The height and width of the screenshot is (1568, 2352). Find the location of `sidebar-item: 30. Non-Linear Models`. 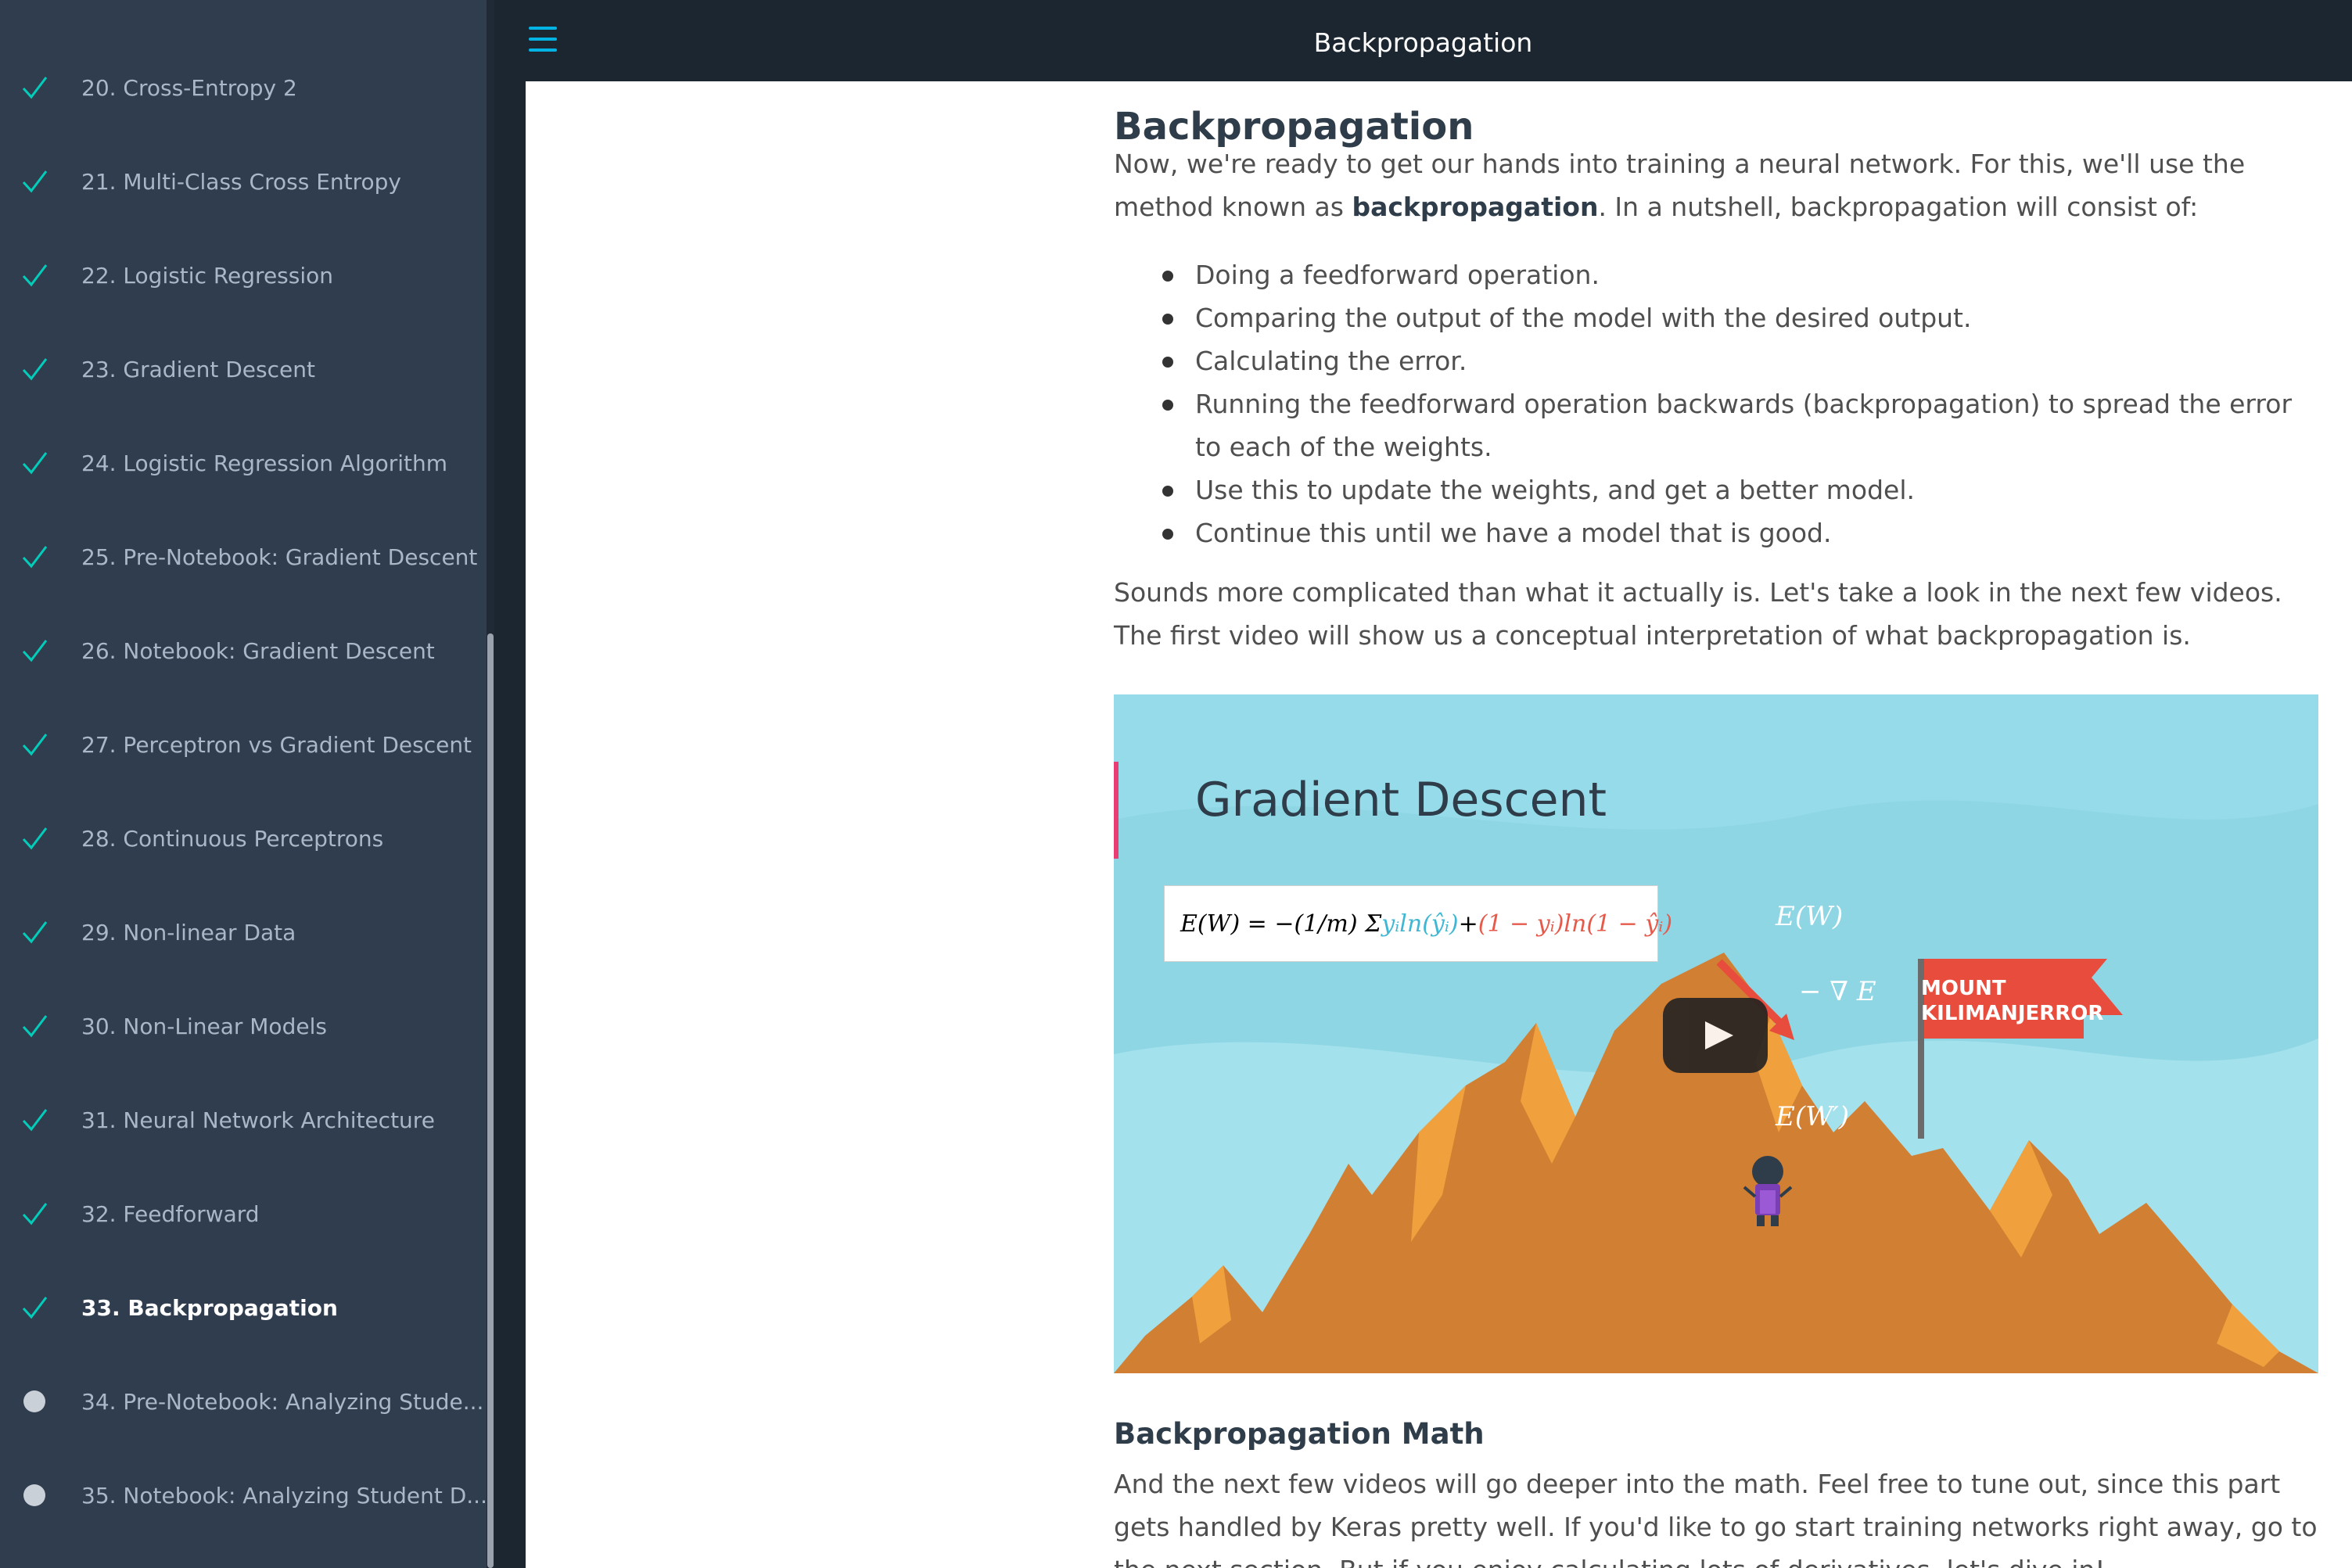

sidebar-item: 30. Non-Linear Models is located at coordinates (243, 1026).